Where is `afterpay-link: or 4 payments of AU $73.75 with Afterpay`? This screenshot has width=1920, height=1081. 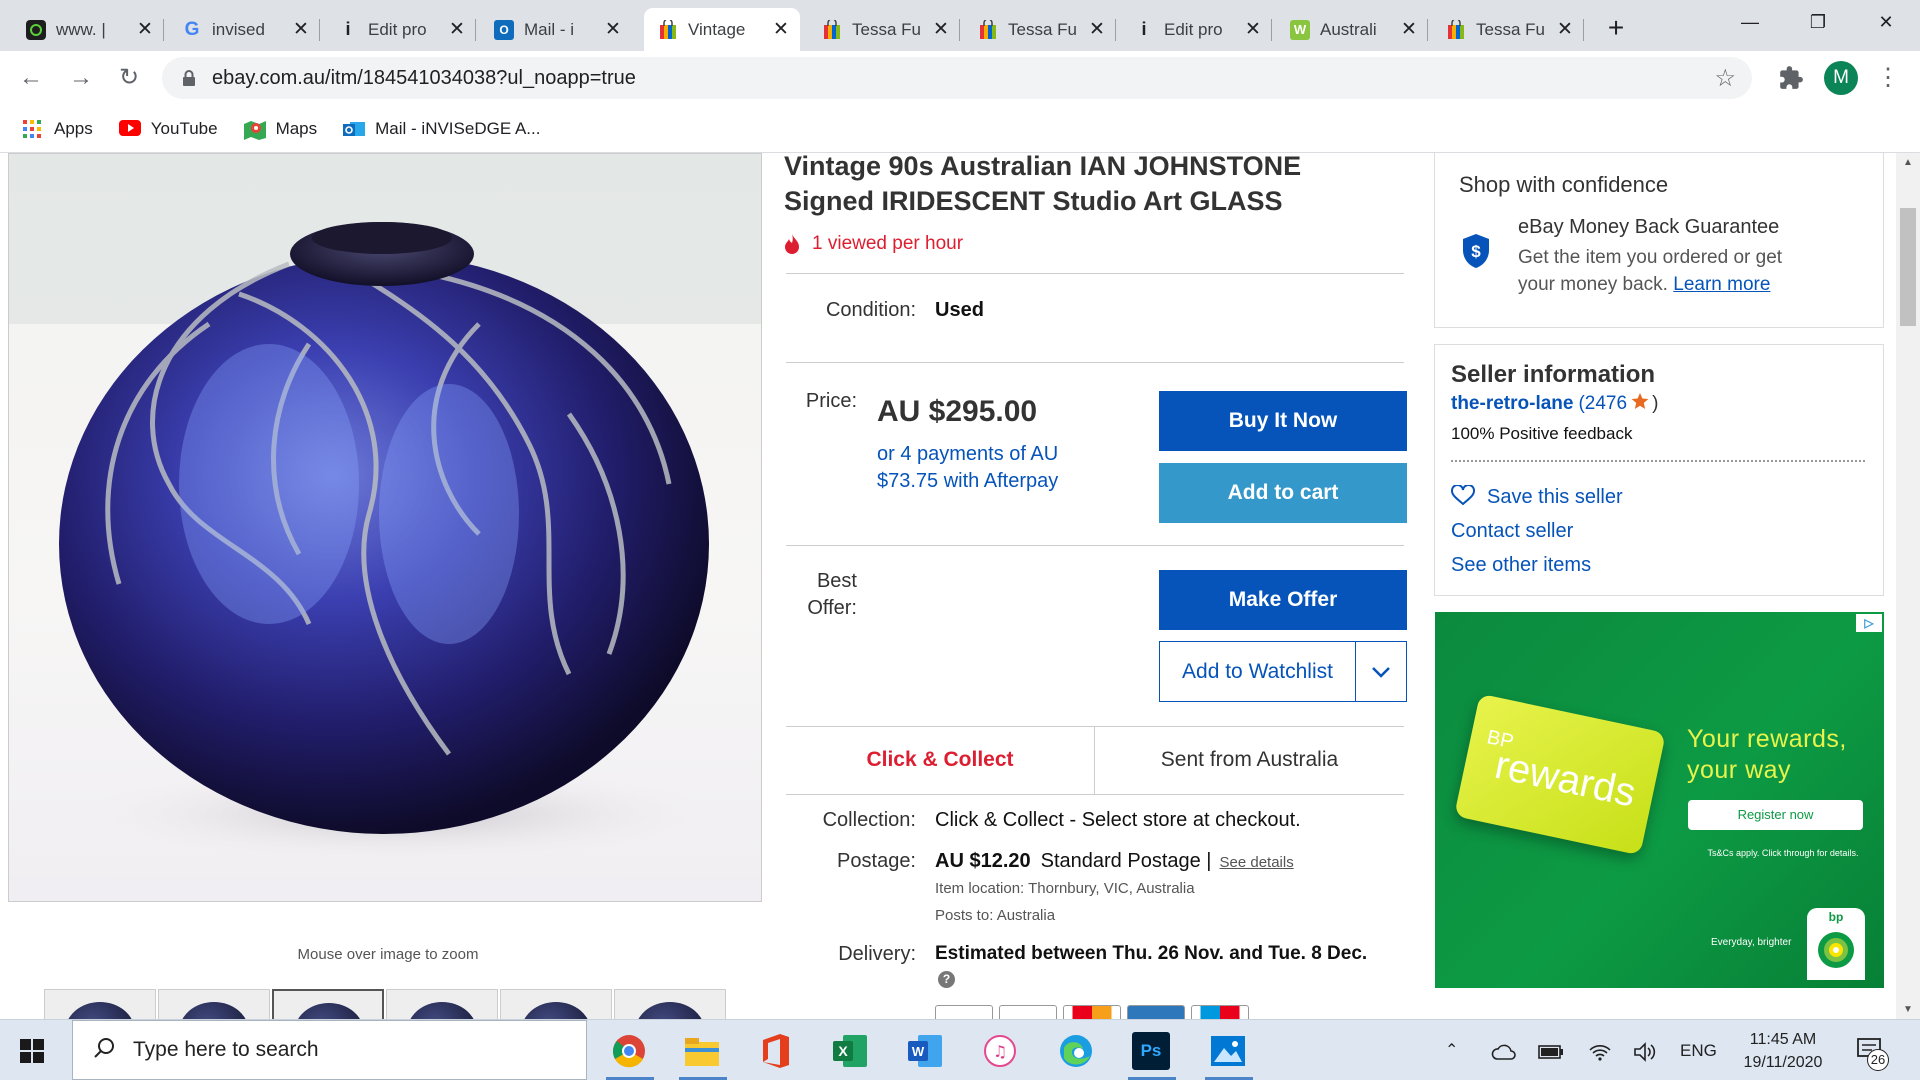
afterpay-link: or 4 payments of AU $73.75 with Afterpay is located at coordinates (992, 468).